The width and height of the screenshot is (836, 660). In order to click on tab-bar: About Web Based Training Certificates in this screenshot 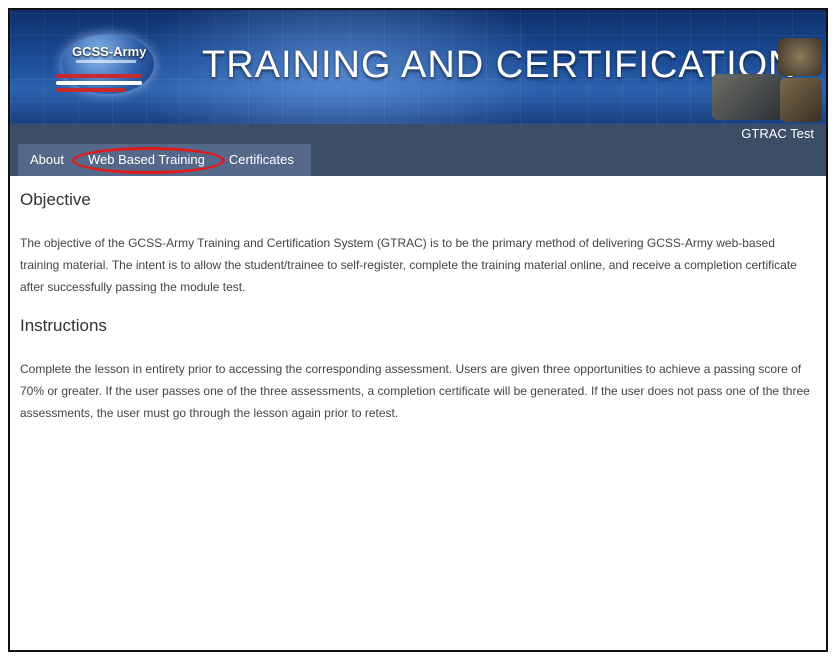, I will do `click(164, 160)`.